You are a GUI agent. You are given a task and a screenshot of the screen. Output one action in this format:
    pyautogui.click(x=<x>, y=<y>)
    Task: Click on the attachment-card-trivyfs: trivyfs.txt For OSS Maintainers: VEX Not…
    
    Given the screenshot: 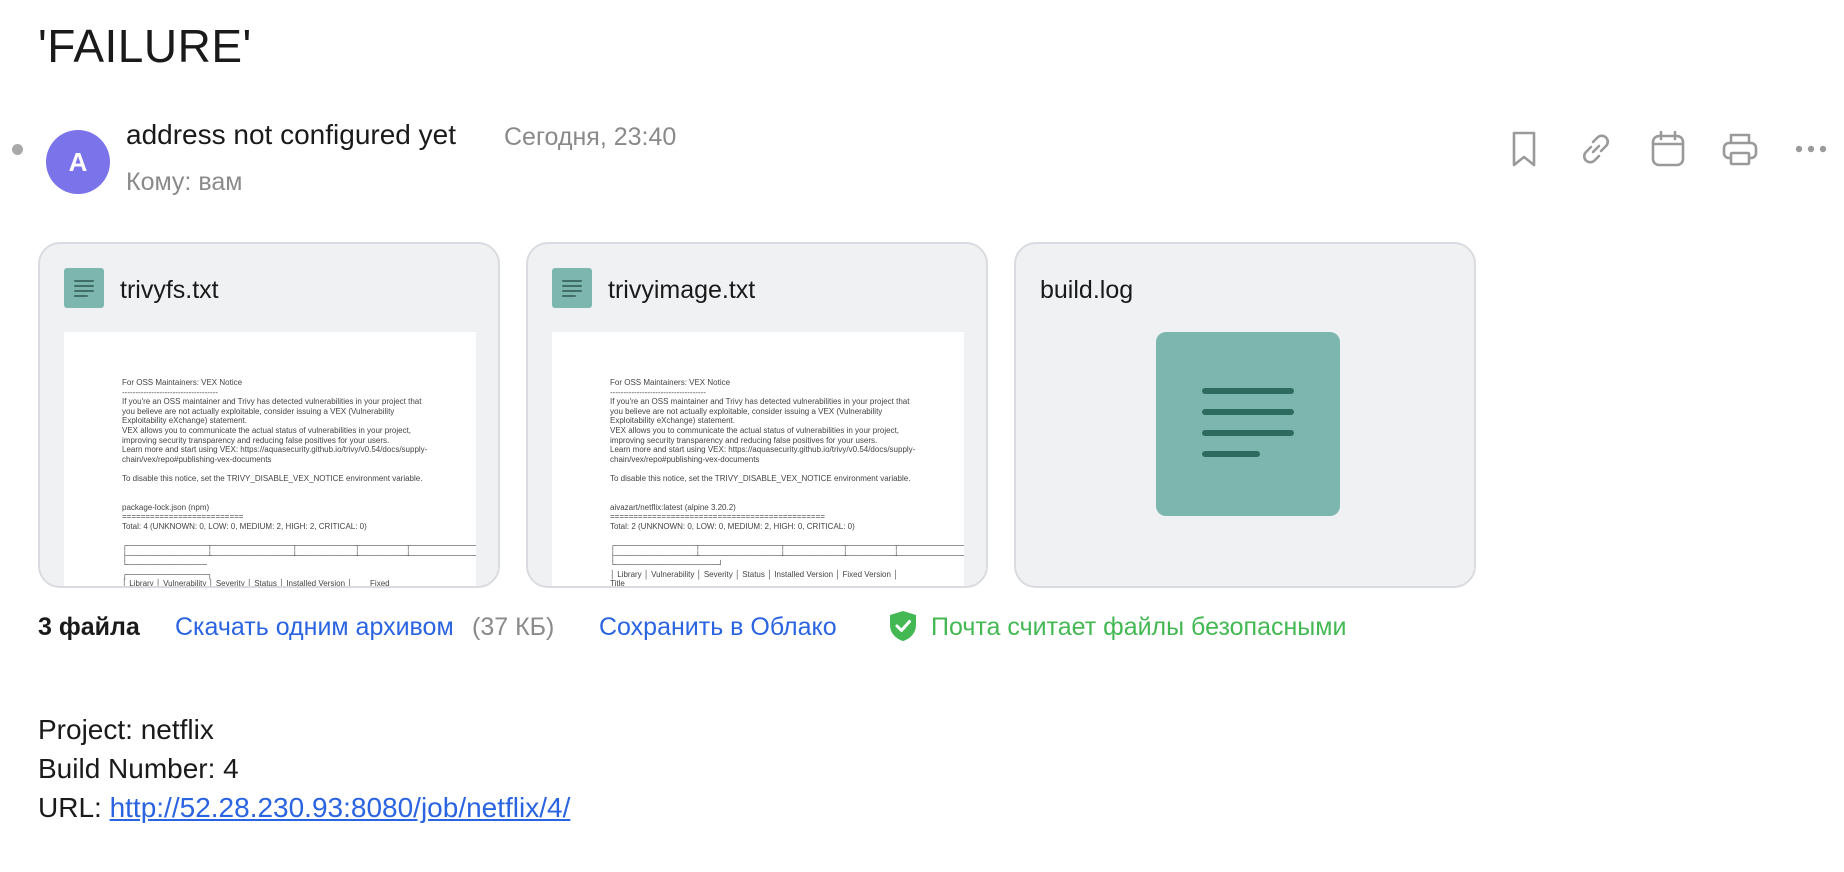 What is the action you would take?
    pyautogui.click(x=269, y=415)
    